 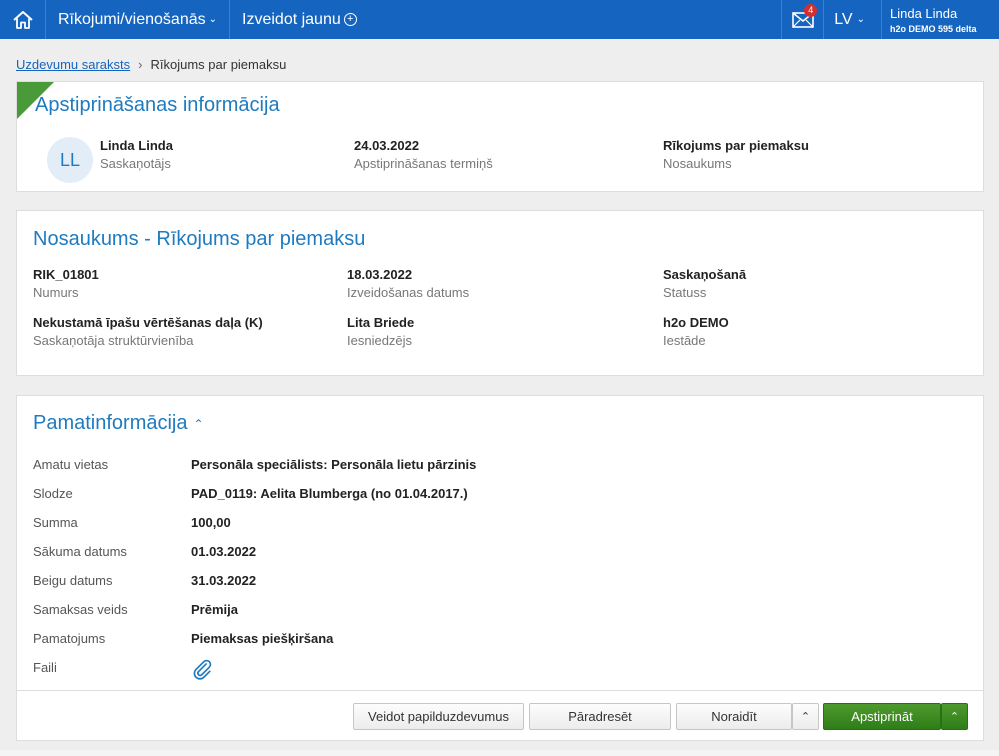 I want to click on info-row: Sākuma datums 01.03.2022, so click(x=144, y=551).